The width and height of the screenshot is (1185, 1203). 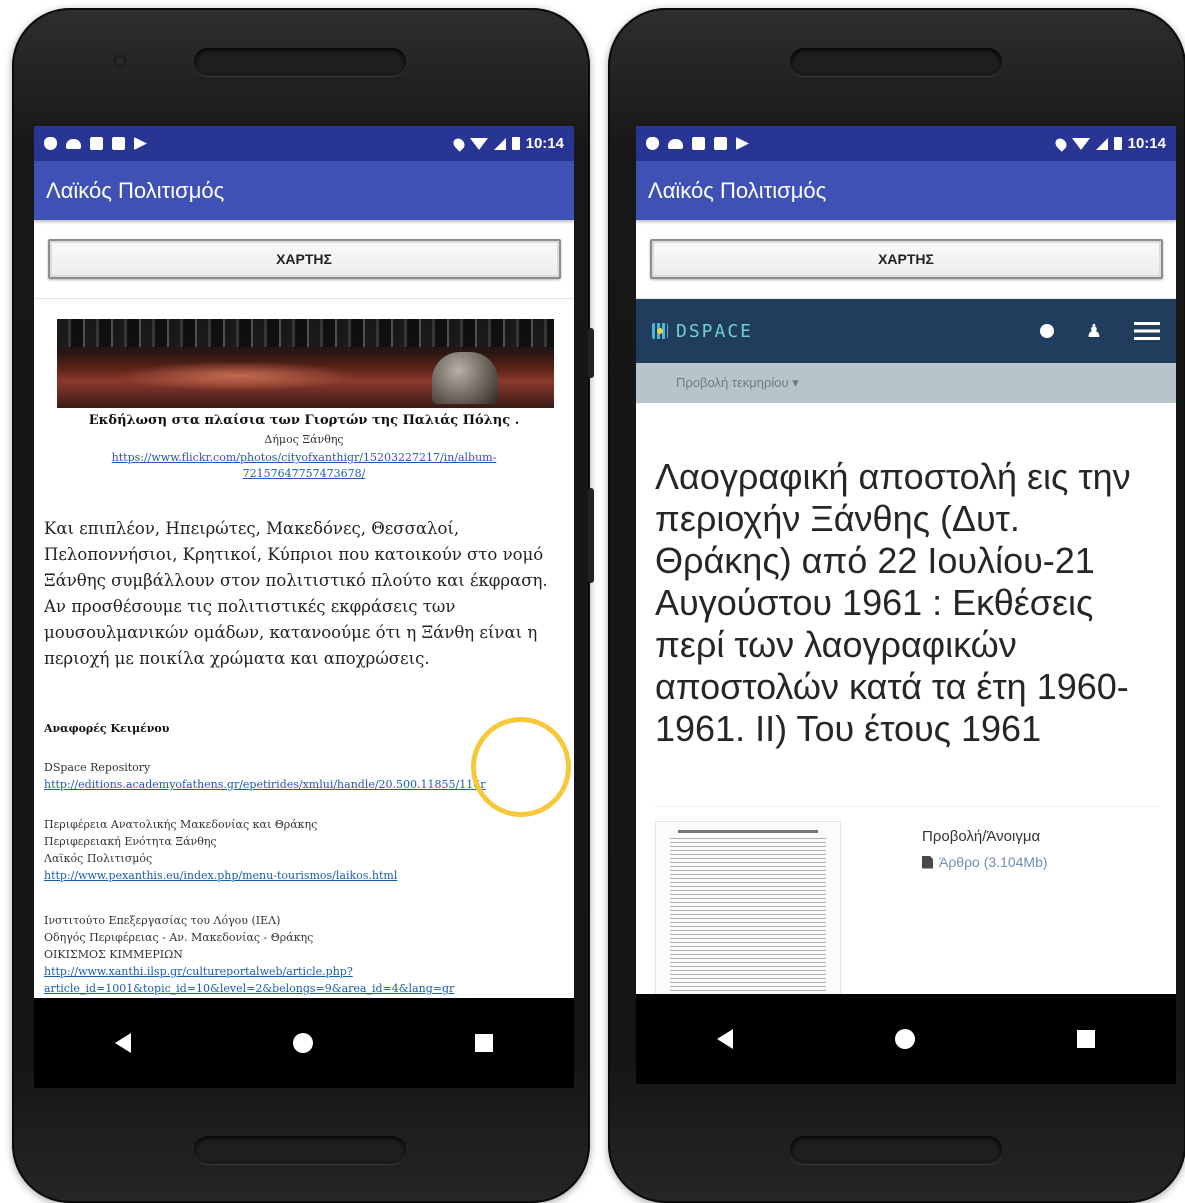 I want to click on dspace-header-actions: ♟, so click(x=1099, y=331).